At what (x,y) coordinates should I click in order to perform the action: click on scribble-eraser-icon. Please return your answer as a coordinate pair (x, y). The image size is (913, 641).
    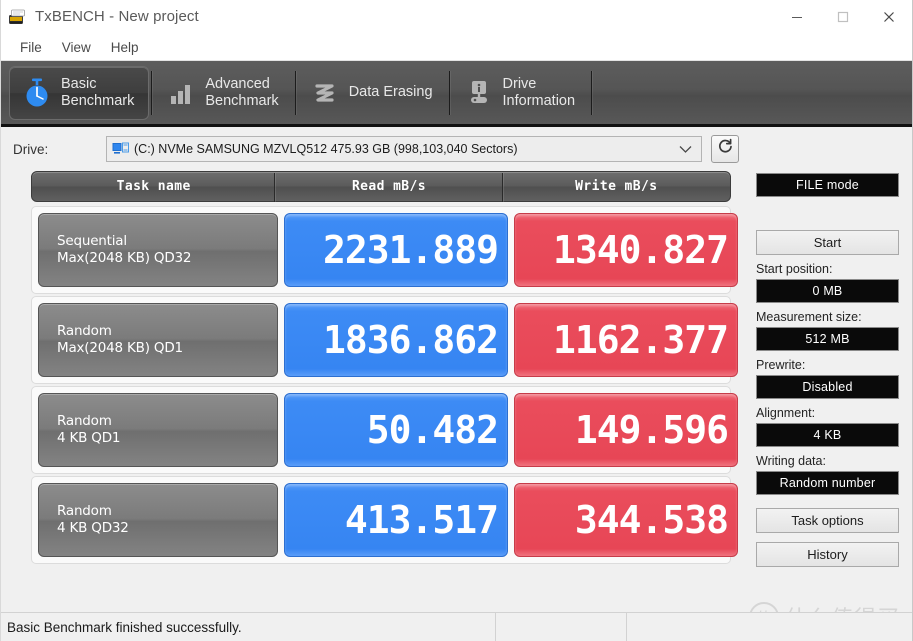
    Looking at the image, I should click on (325, 93).